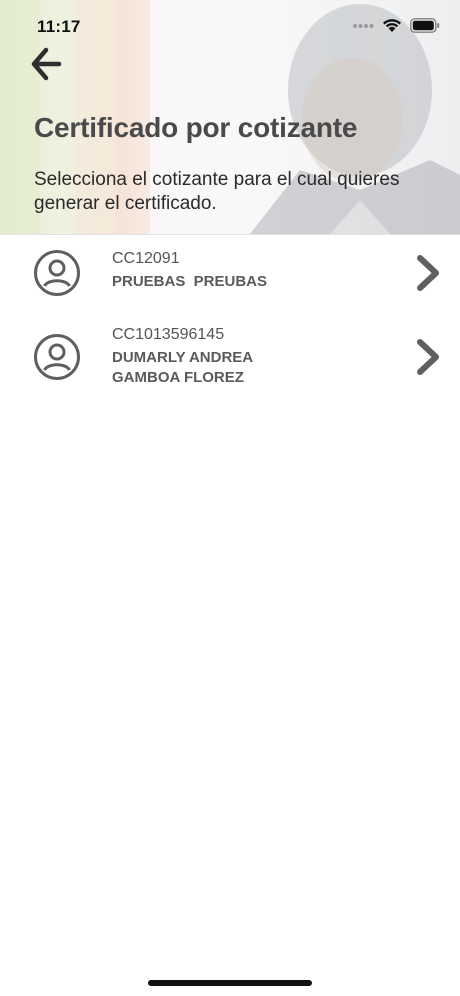  What do you see at coordinates (425, 25) in the screenshot?
I see `battery-icon` at bounding box center [425, 25].